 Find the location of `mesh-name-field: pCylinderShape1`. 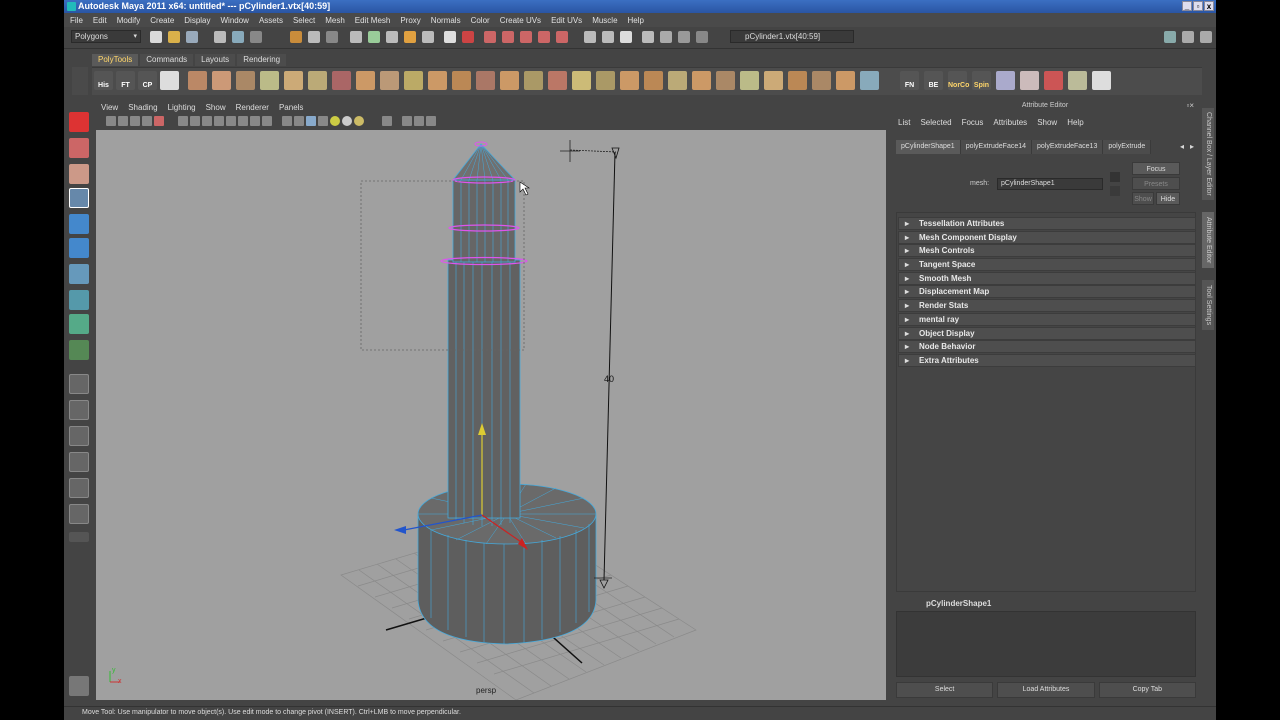

mesh-name-field: pCylinderShape1 is located at coordinates (1050, 184).